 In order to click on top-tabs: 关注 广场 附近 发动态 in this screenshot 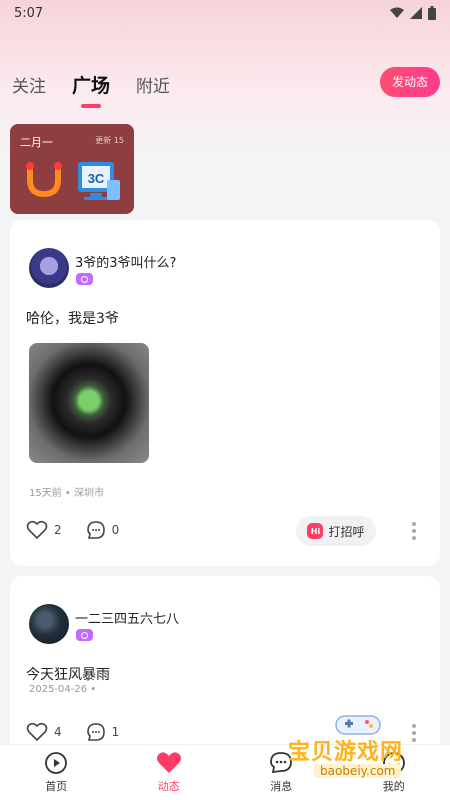, I will do `click(225, 84)`.